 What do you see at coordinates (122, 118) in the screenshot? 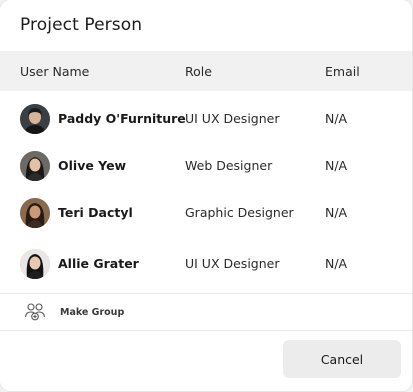
I see `user-name: Paddy O'Furniture` at bounding box center [122, 118].